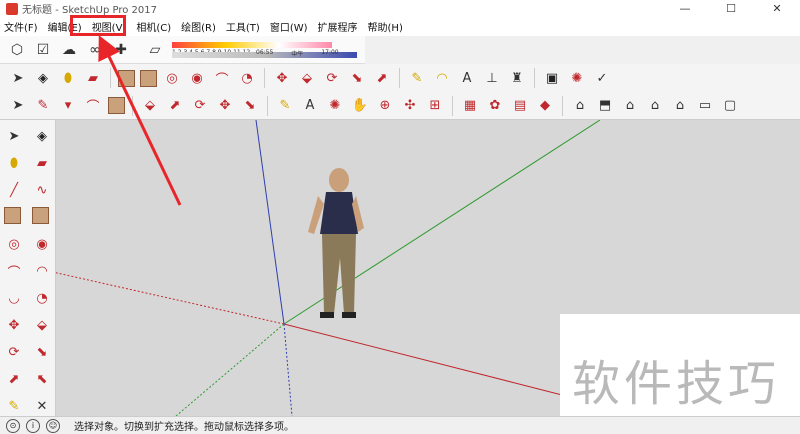 The image size is (800, 434). Describe the element at coordinates (705, 106) in the screenshot. I see `left-view-icon: ▭` at that location.